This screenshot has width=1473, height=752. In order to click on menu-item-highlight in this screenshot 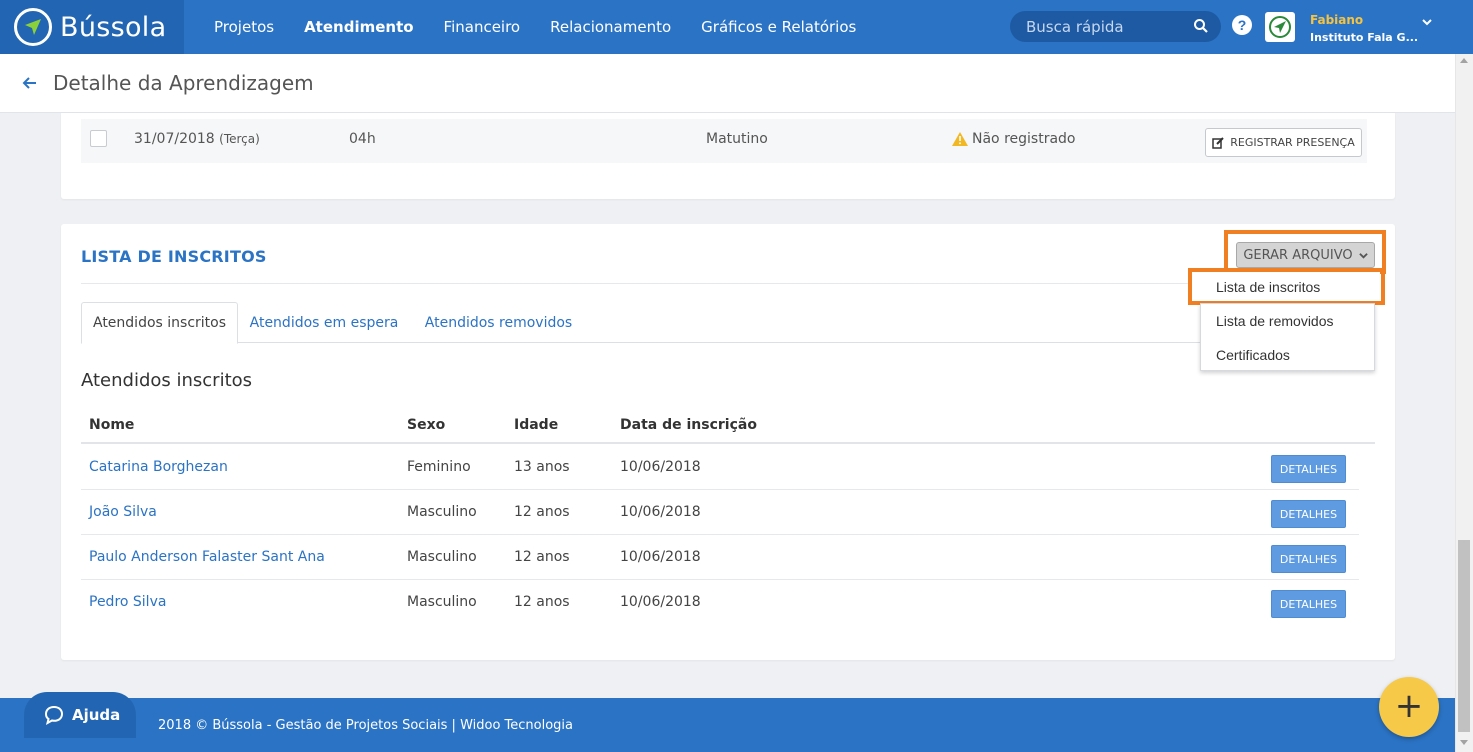, I will do `click(1286, 286)`.